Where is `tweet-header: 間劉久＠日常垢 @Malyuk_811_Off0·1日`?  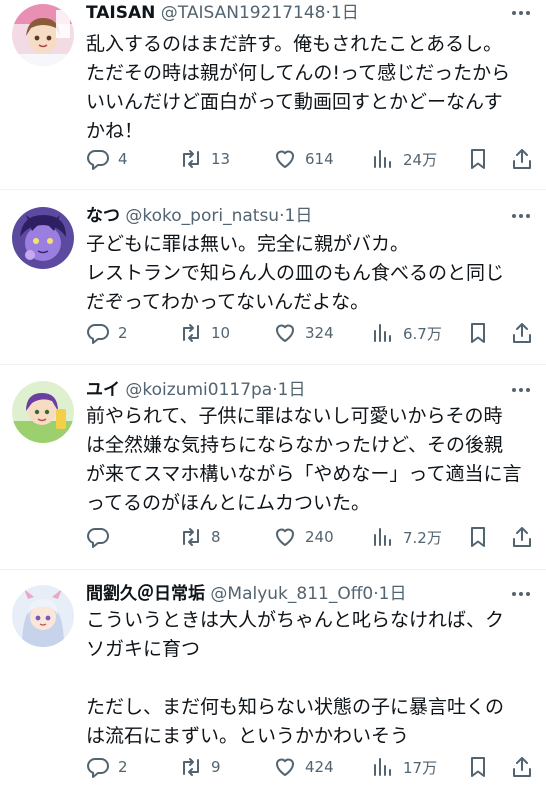 tweet-header: 間劉久＠日常垢 @Malyuk_811_Off0·1日 is located at coordinates (296, 594).